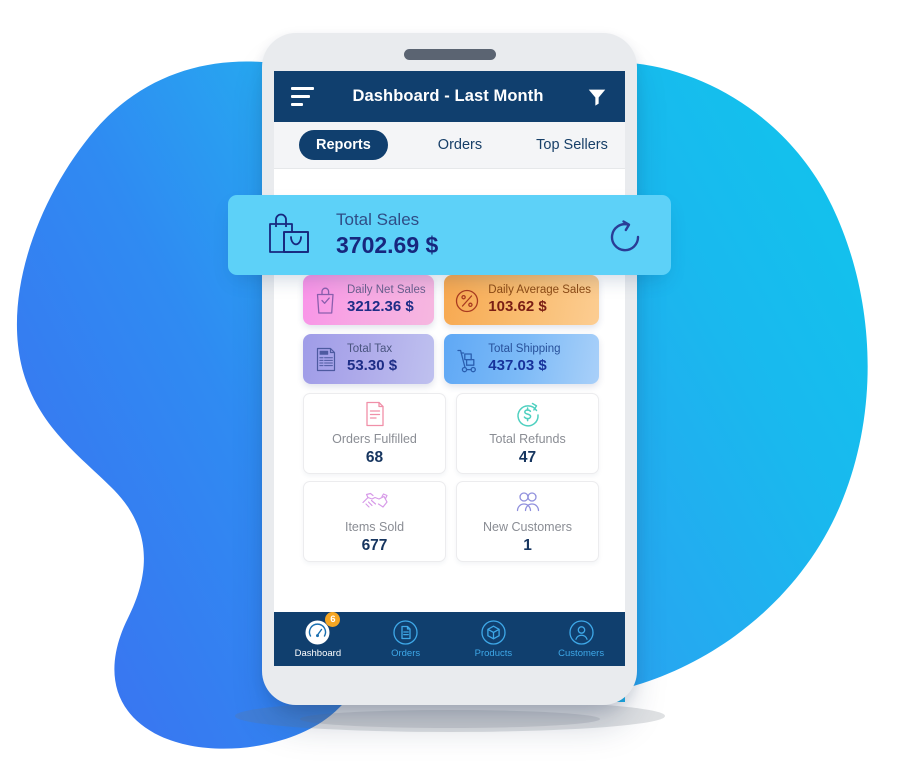 Image resolution: width=900 pixels, height=778 pixels. What do you see at coordinates (374, 439) in the screenshot?
I see `card-label: Orders Fulfilled` at bounding box center [374, 439].